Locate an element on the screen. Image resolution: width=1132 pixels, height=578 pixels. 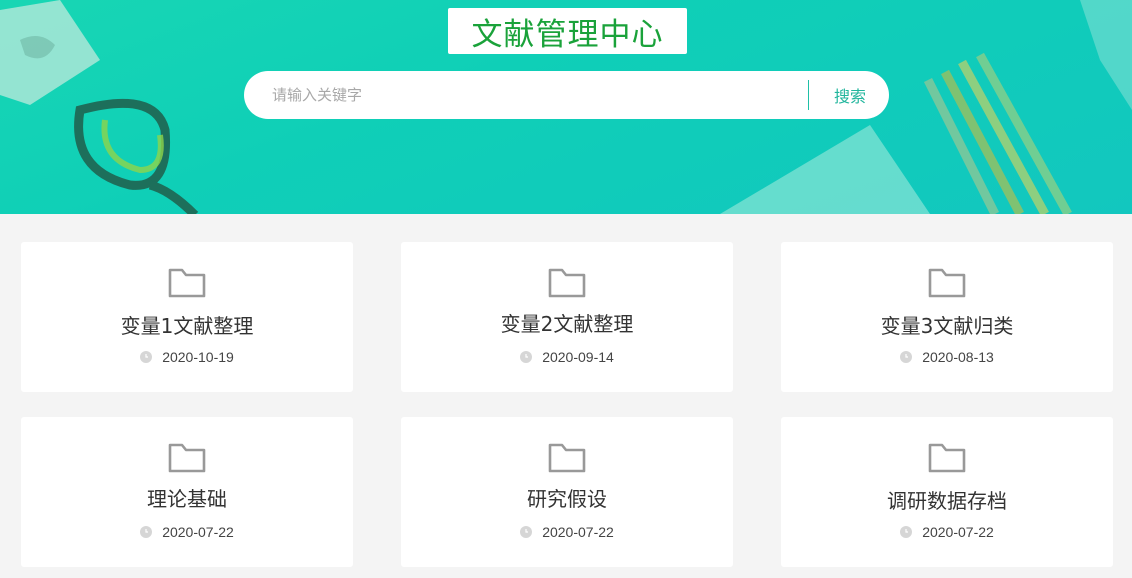
folder-card: 研究假设 2020-07-22 is located at coordinates (567, 492).